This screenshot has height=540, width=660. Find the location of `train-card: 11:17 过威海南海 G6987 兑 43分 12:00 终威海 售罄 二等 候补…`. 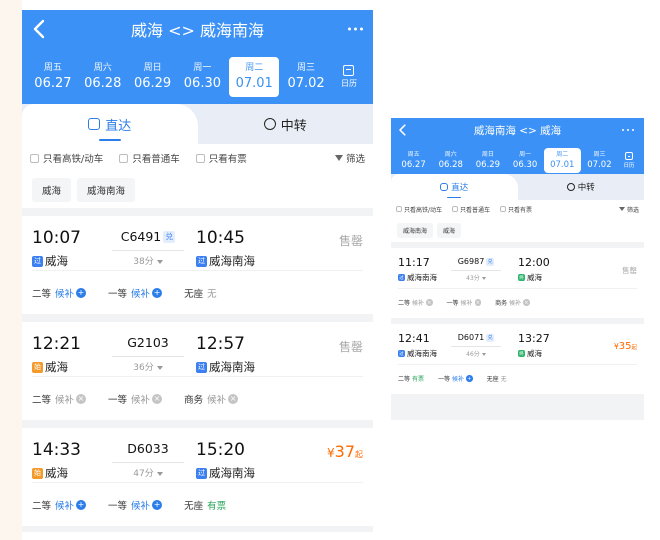

train-card: 11:17 过威海南海 G6987 兑 43分 12:00 终威海 售罄 二等 候补… is located at coordinates (517, 283).